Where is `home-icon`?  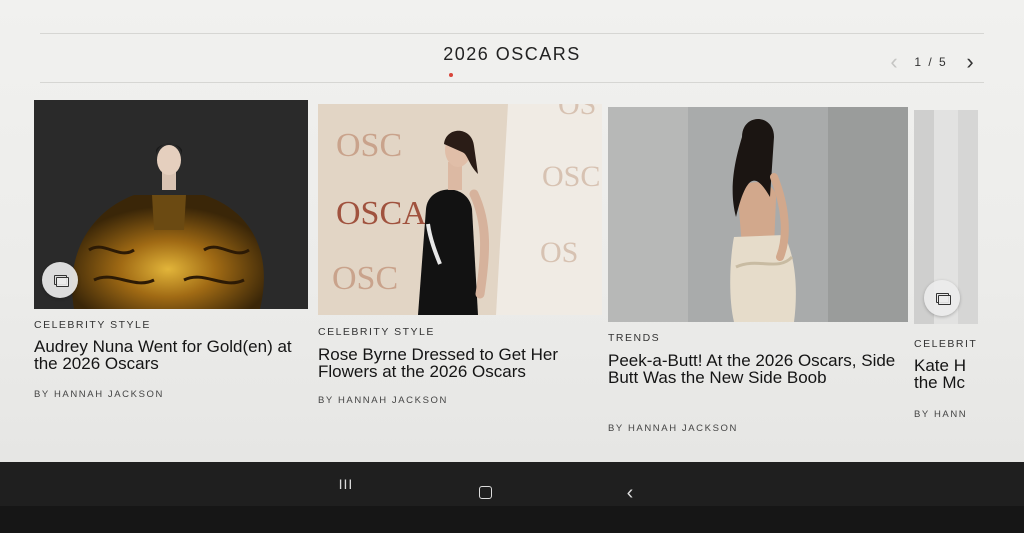
home-icon is located at coordinates (486, 493).